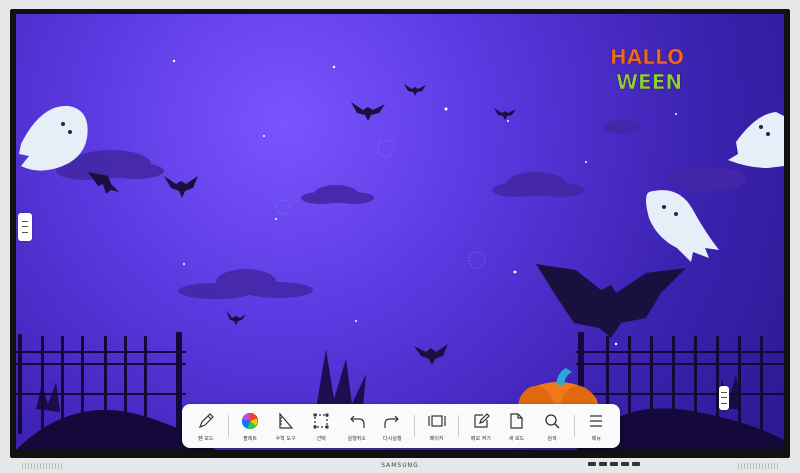 This screenshot has width=800, height=473. I want to click on new-board-label: 새 보드, so click(516, 438).